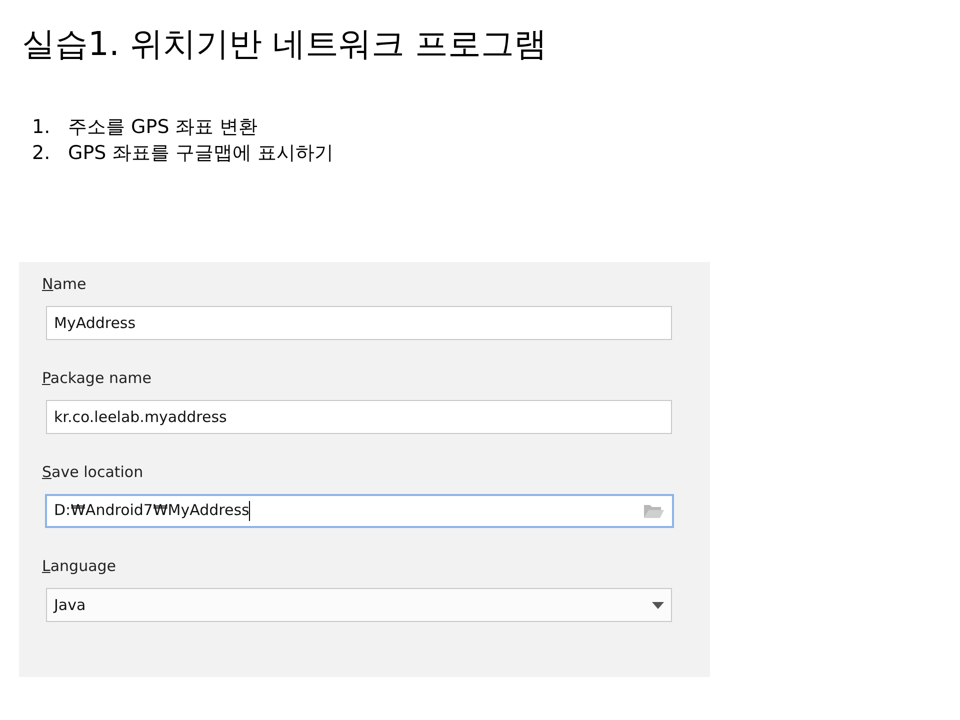  I want to click on step-number: 1., so click(42, 127).